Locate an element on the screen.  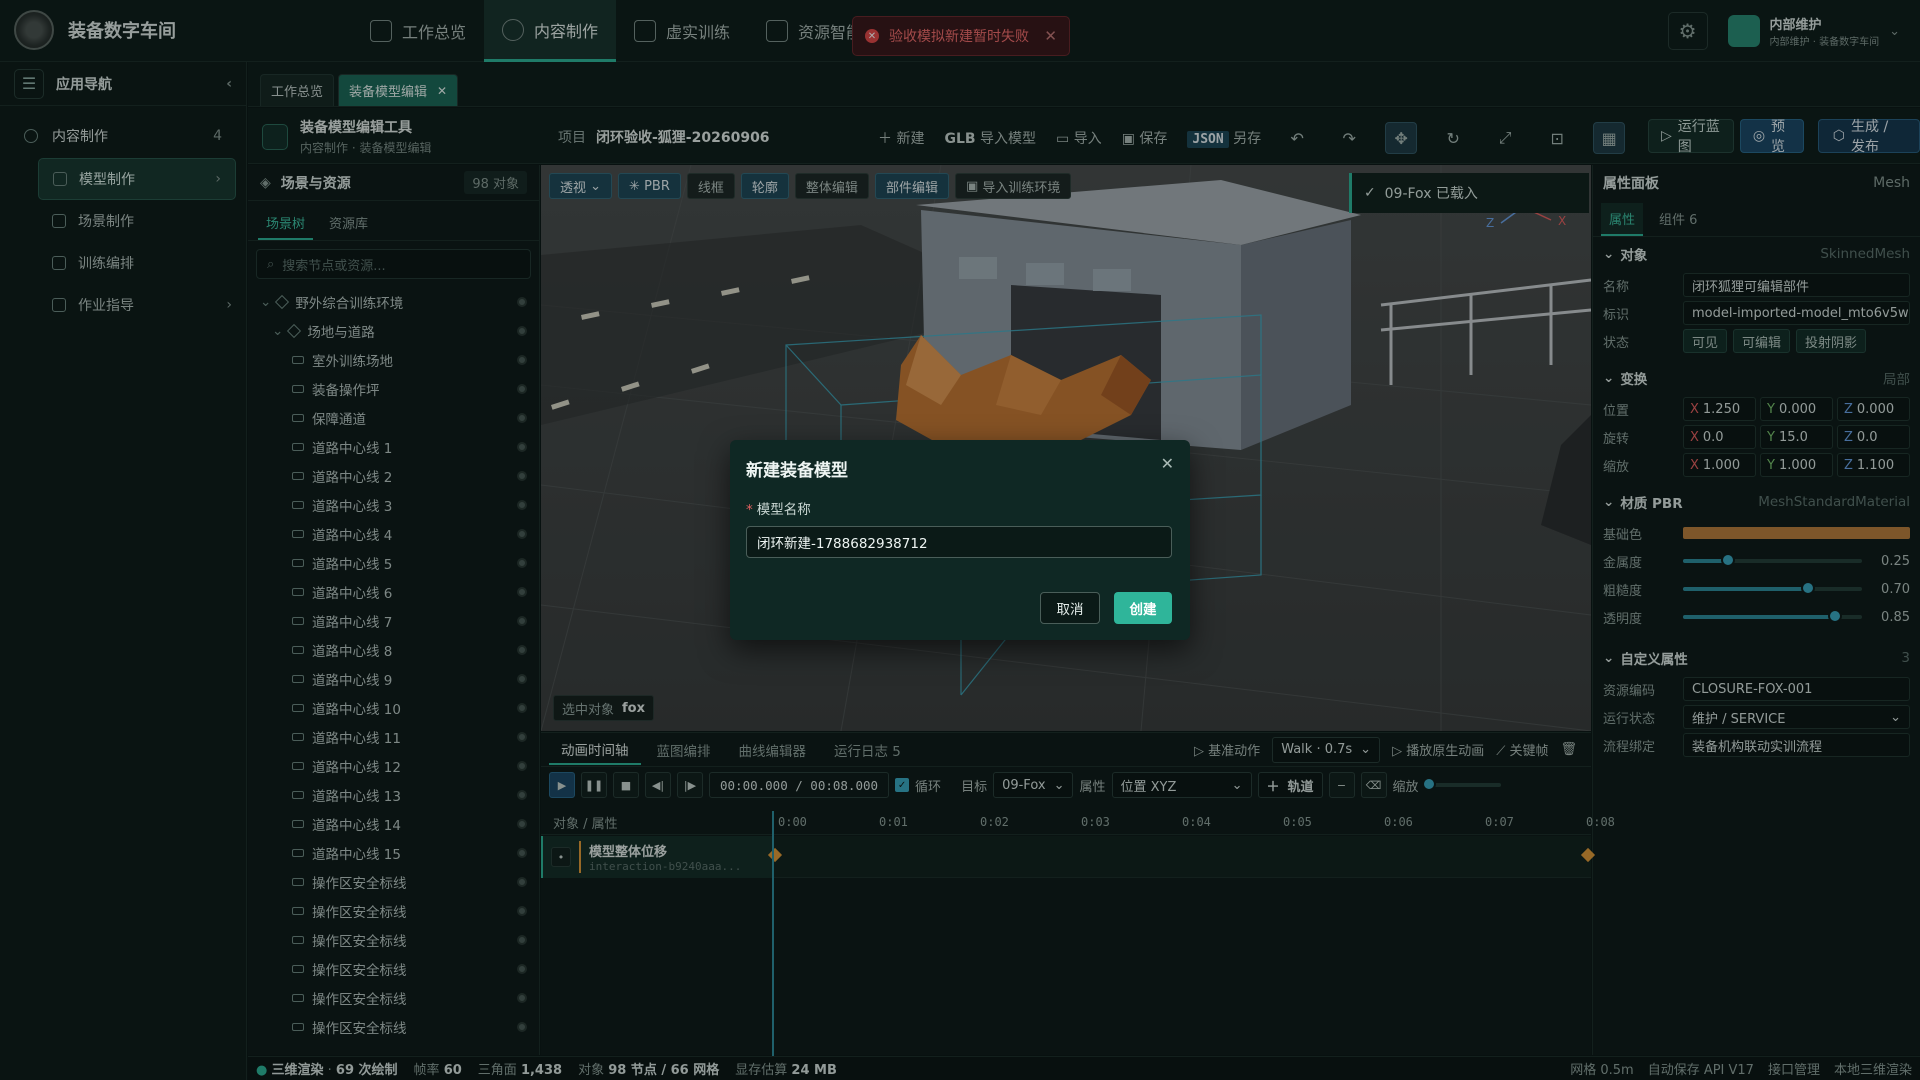
label-text: 模型名称 is located at coordinates (783, 510).